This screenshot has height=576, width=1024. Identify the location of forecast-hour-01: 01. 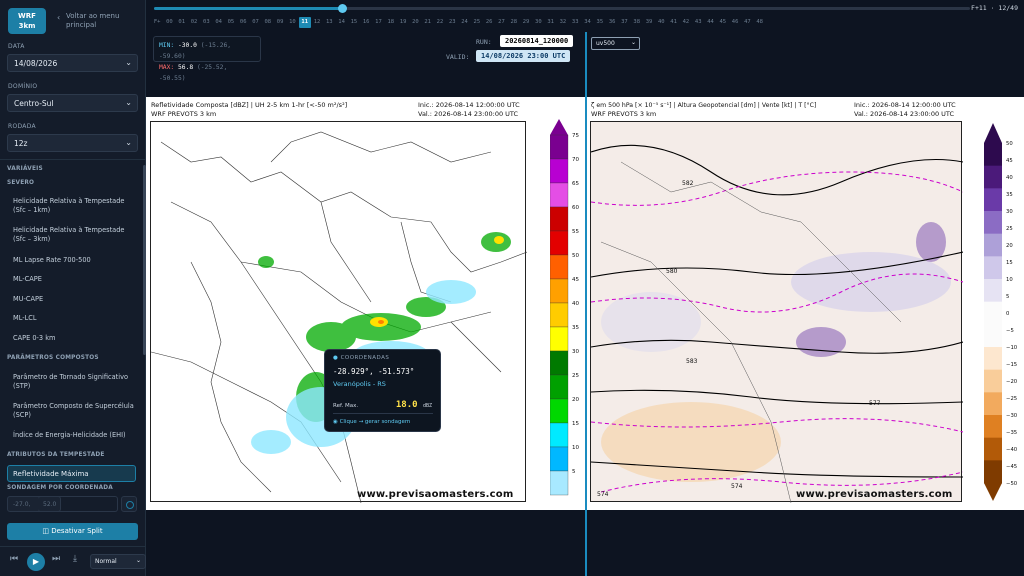
(182, 22).